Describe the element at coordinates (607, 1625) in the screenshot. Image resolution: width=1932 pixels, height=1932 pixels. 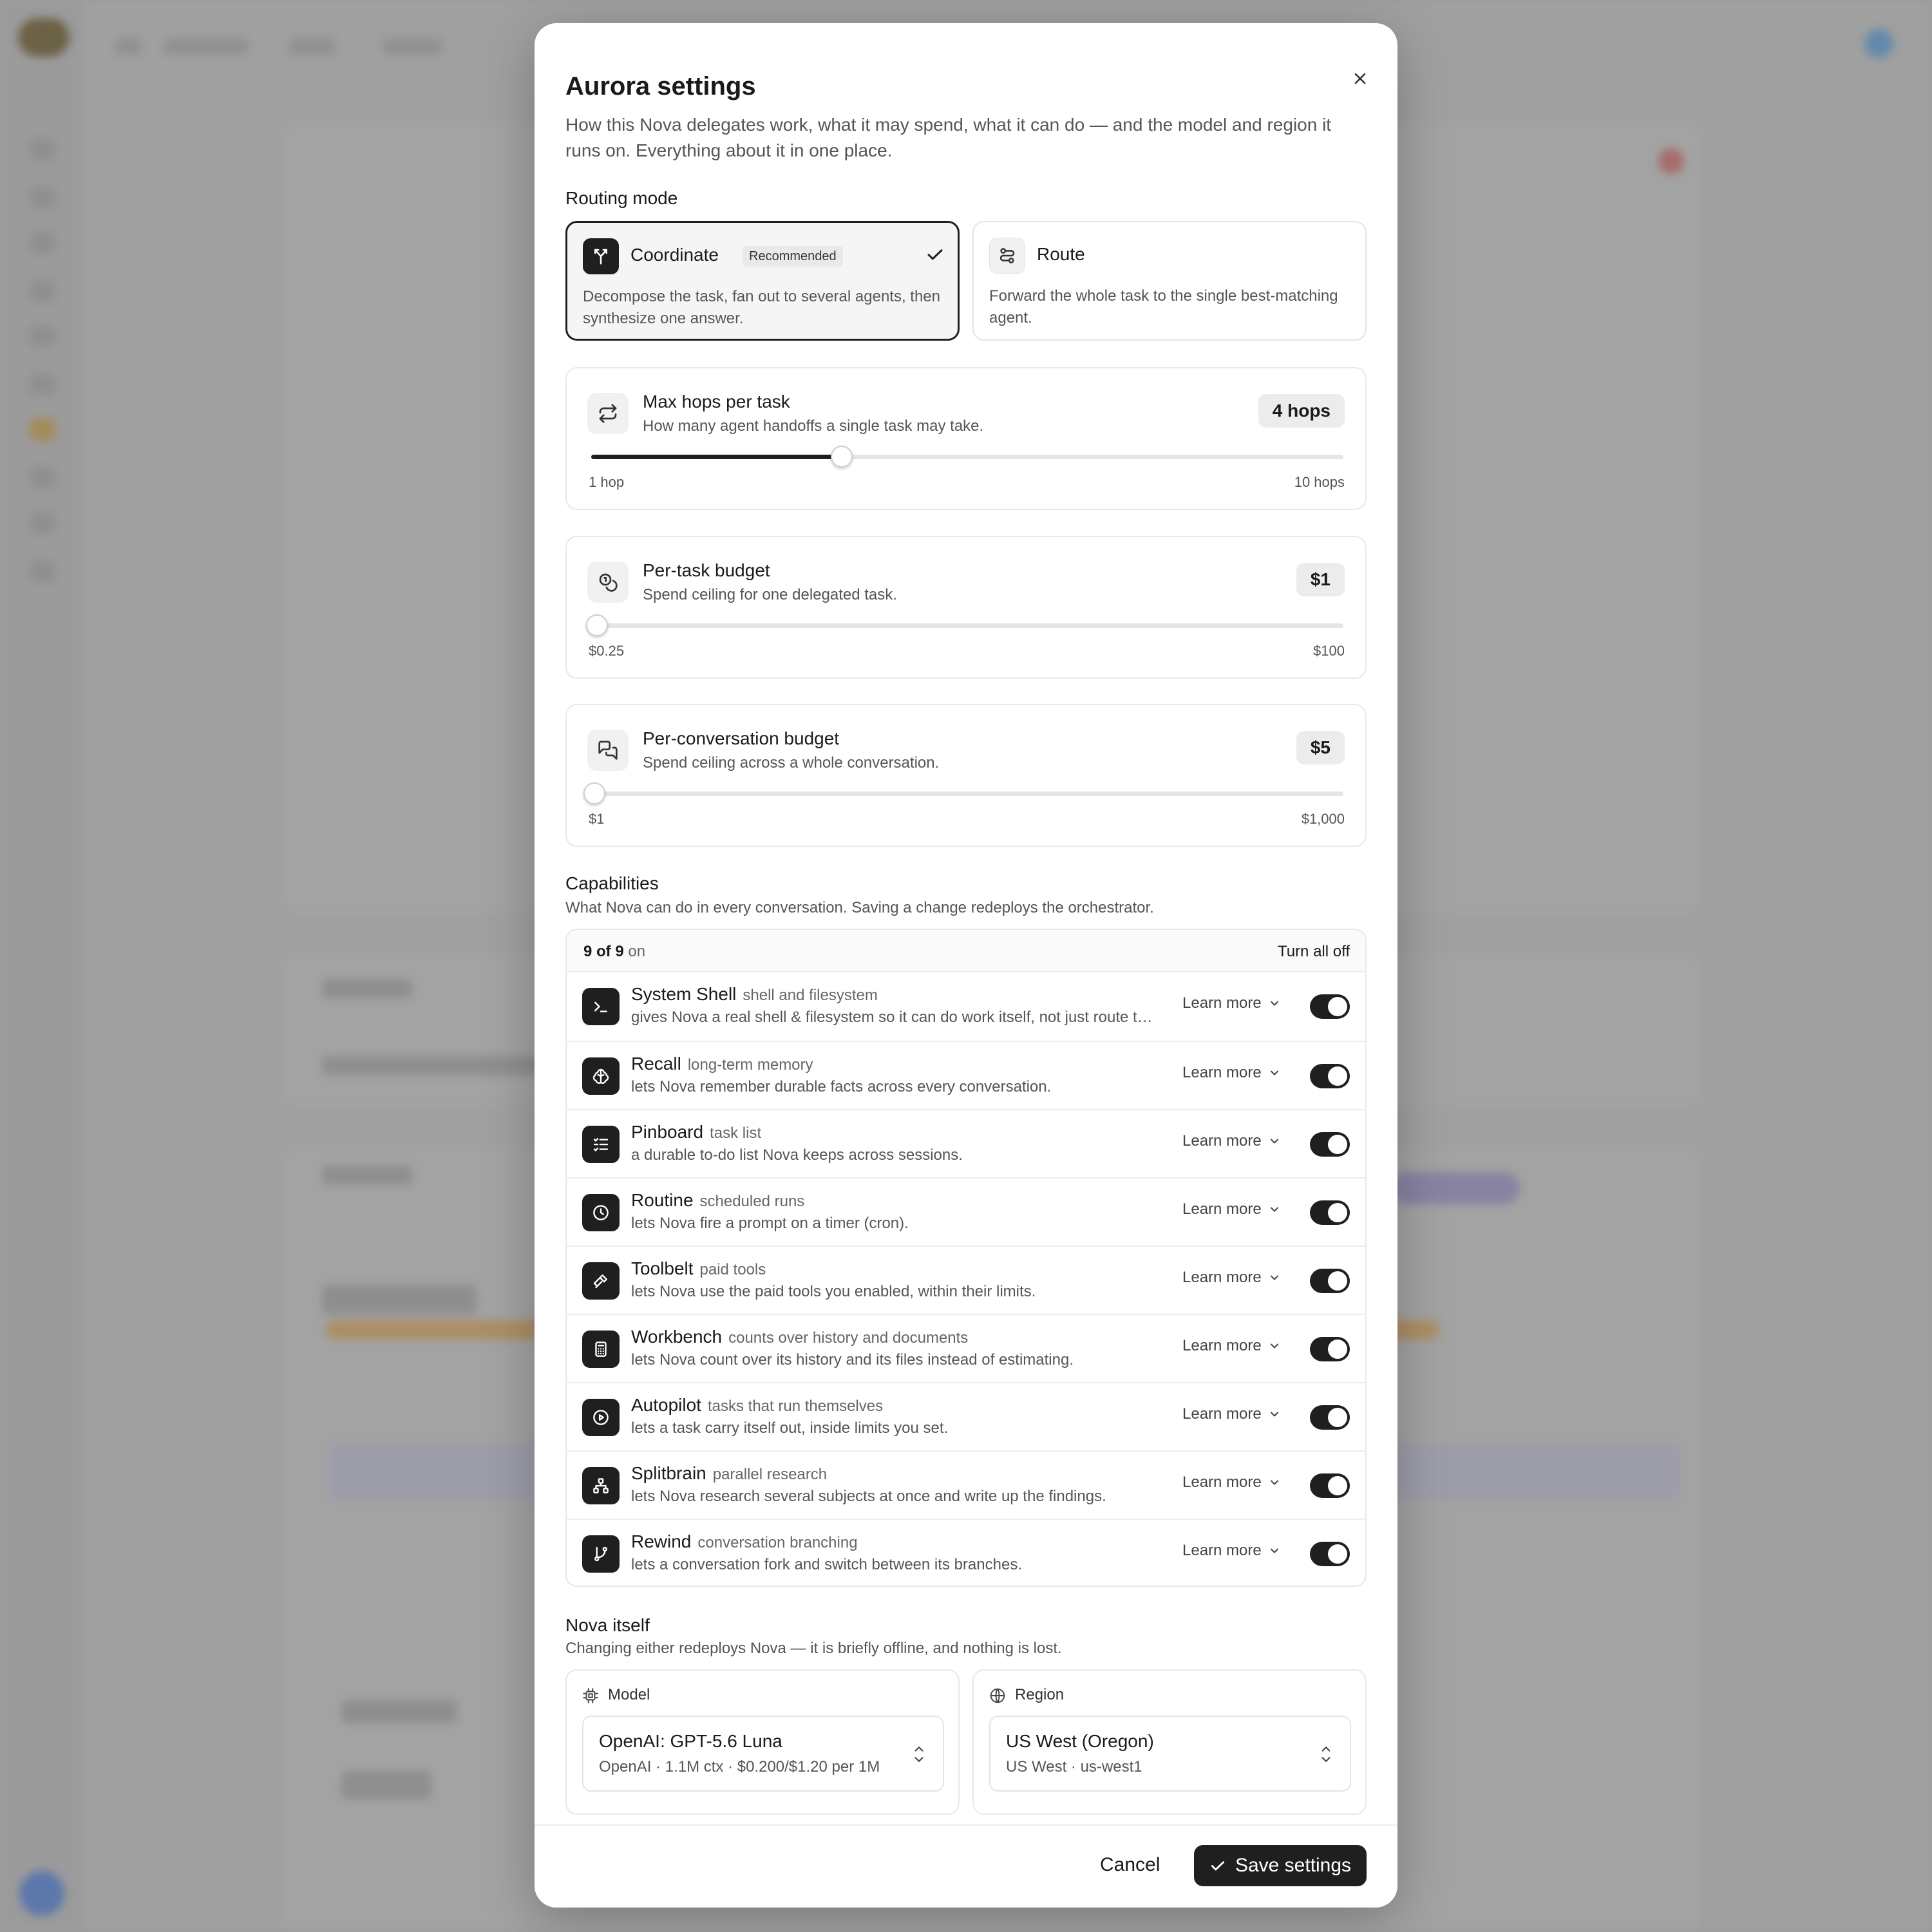
I see `nova-itself-label: Nova itself` at that location.